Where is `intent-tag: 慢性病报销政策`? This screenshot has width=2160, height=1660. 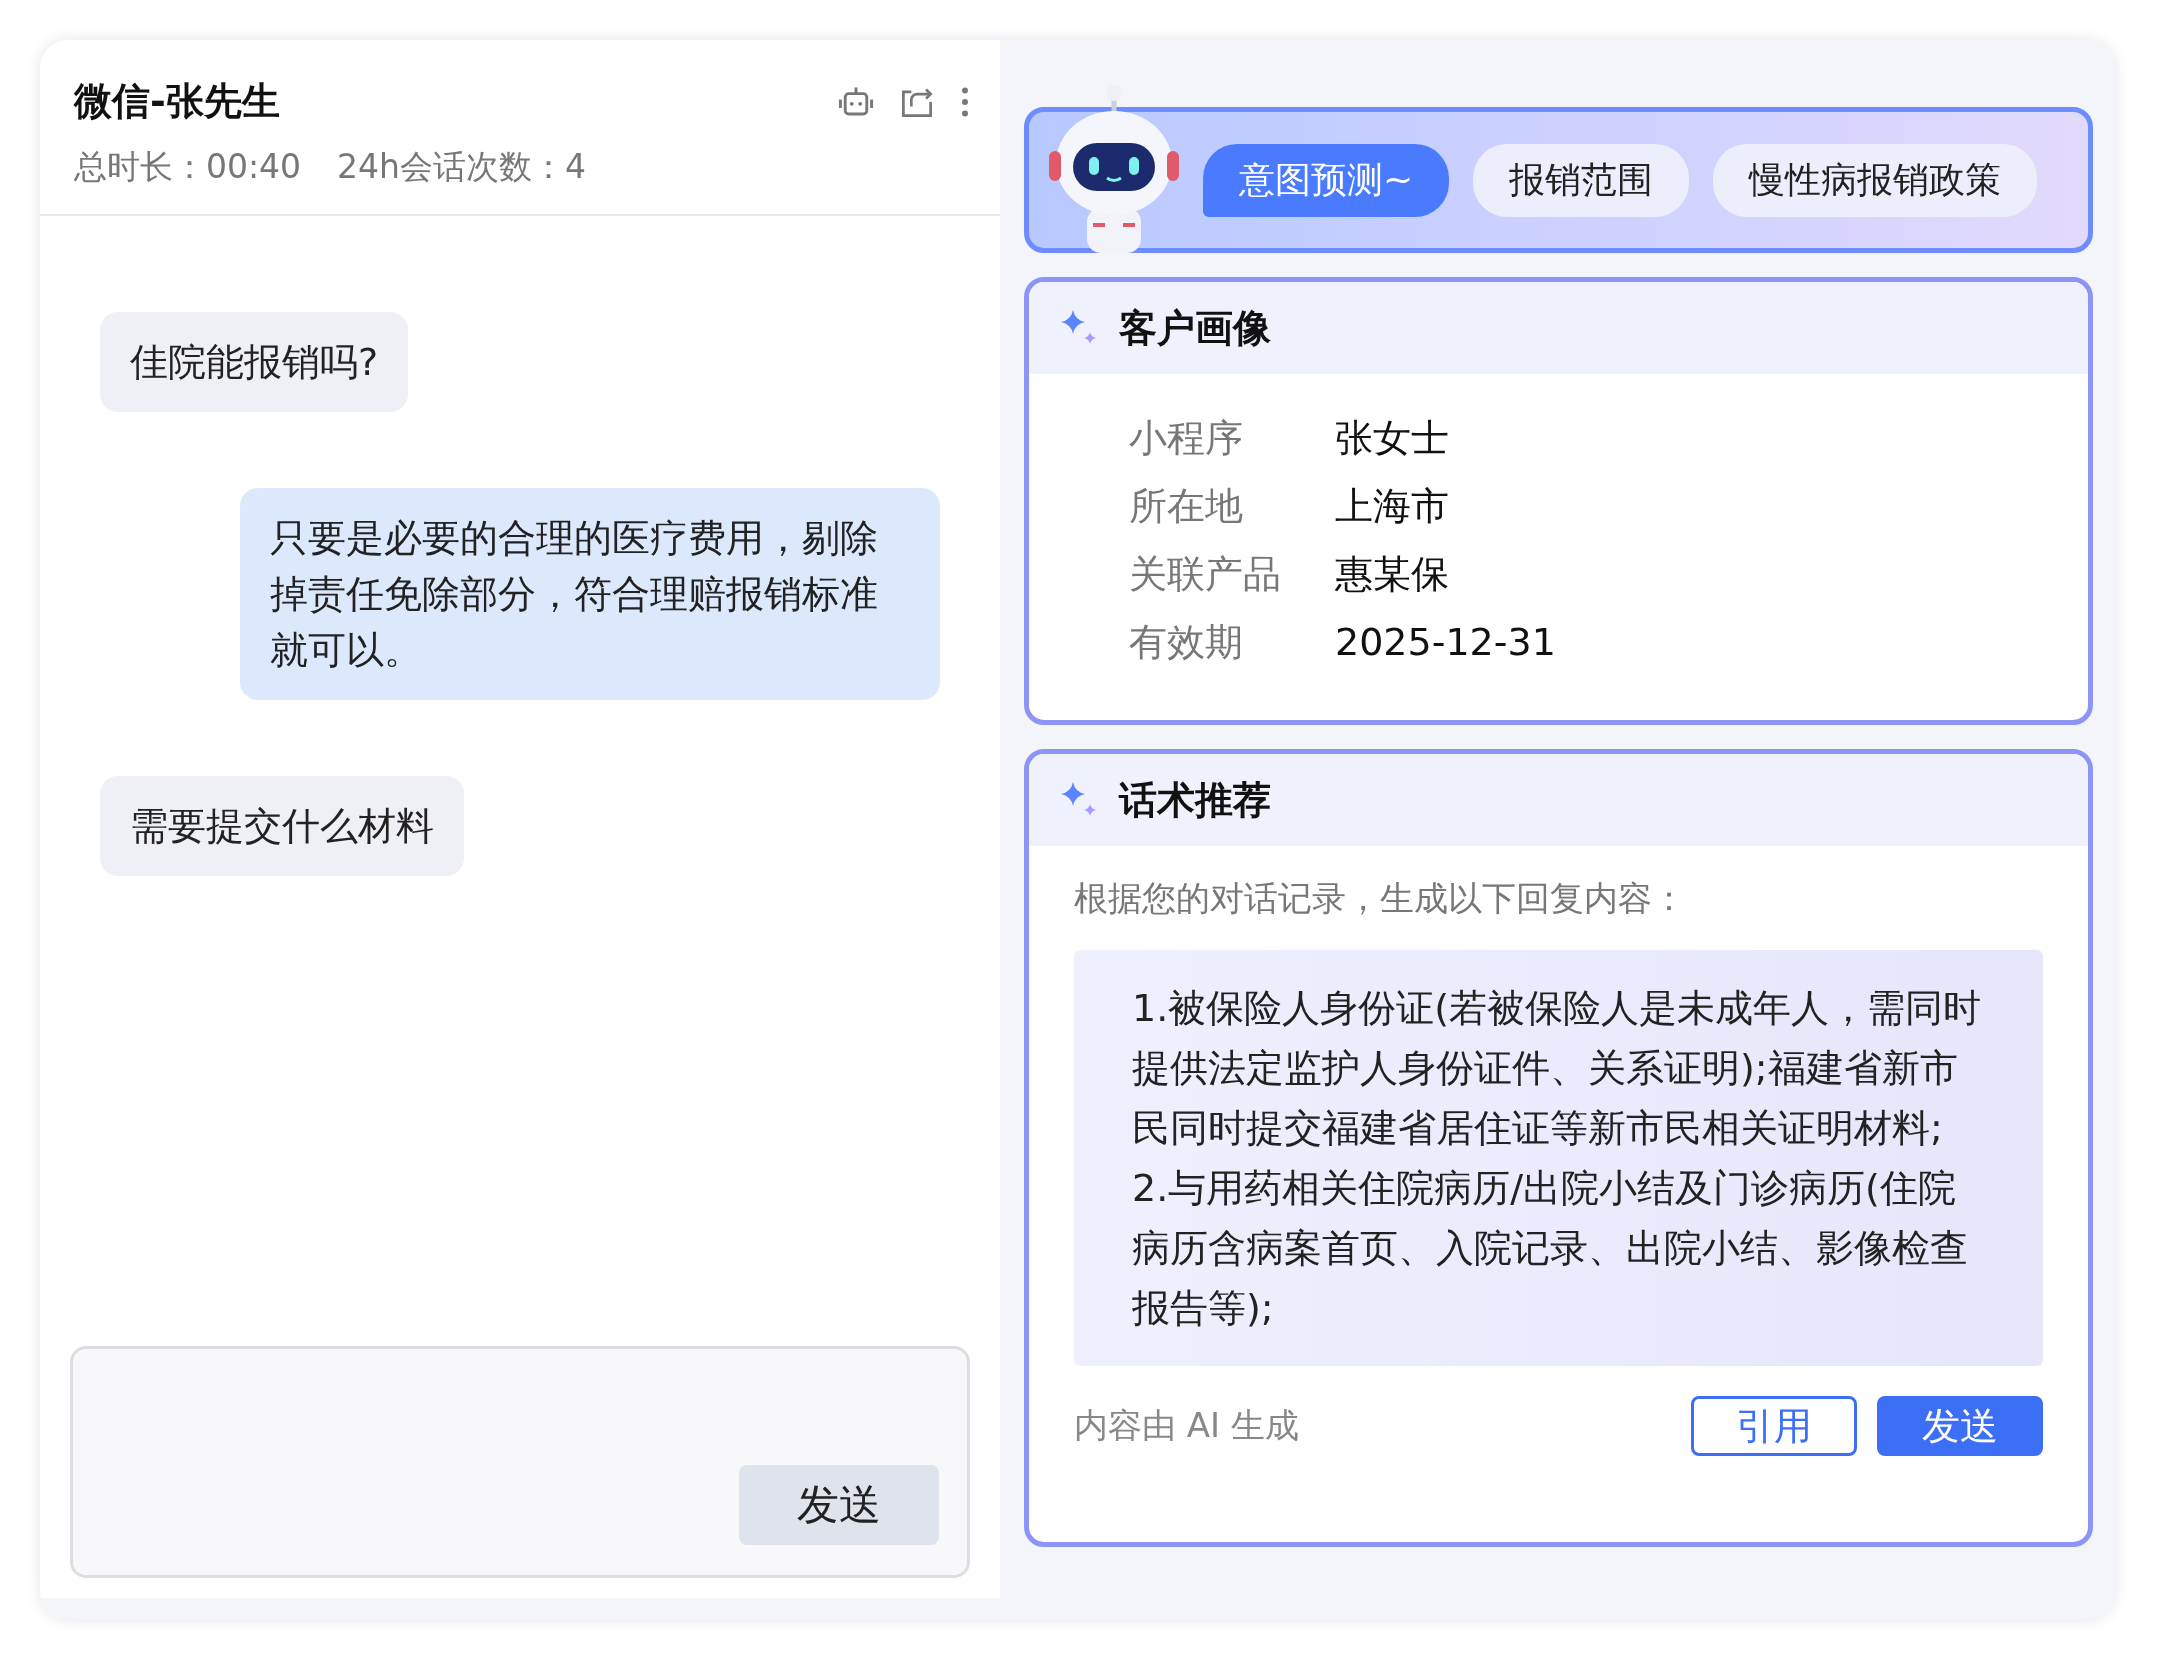 intent-tag: 慢性病报销政策 is located at coordinates (1875, 180).